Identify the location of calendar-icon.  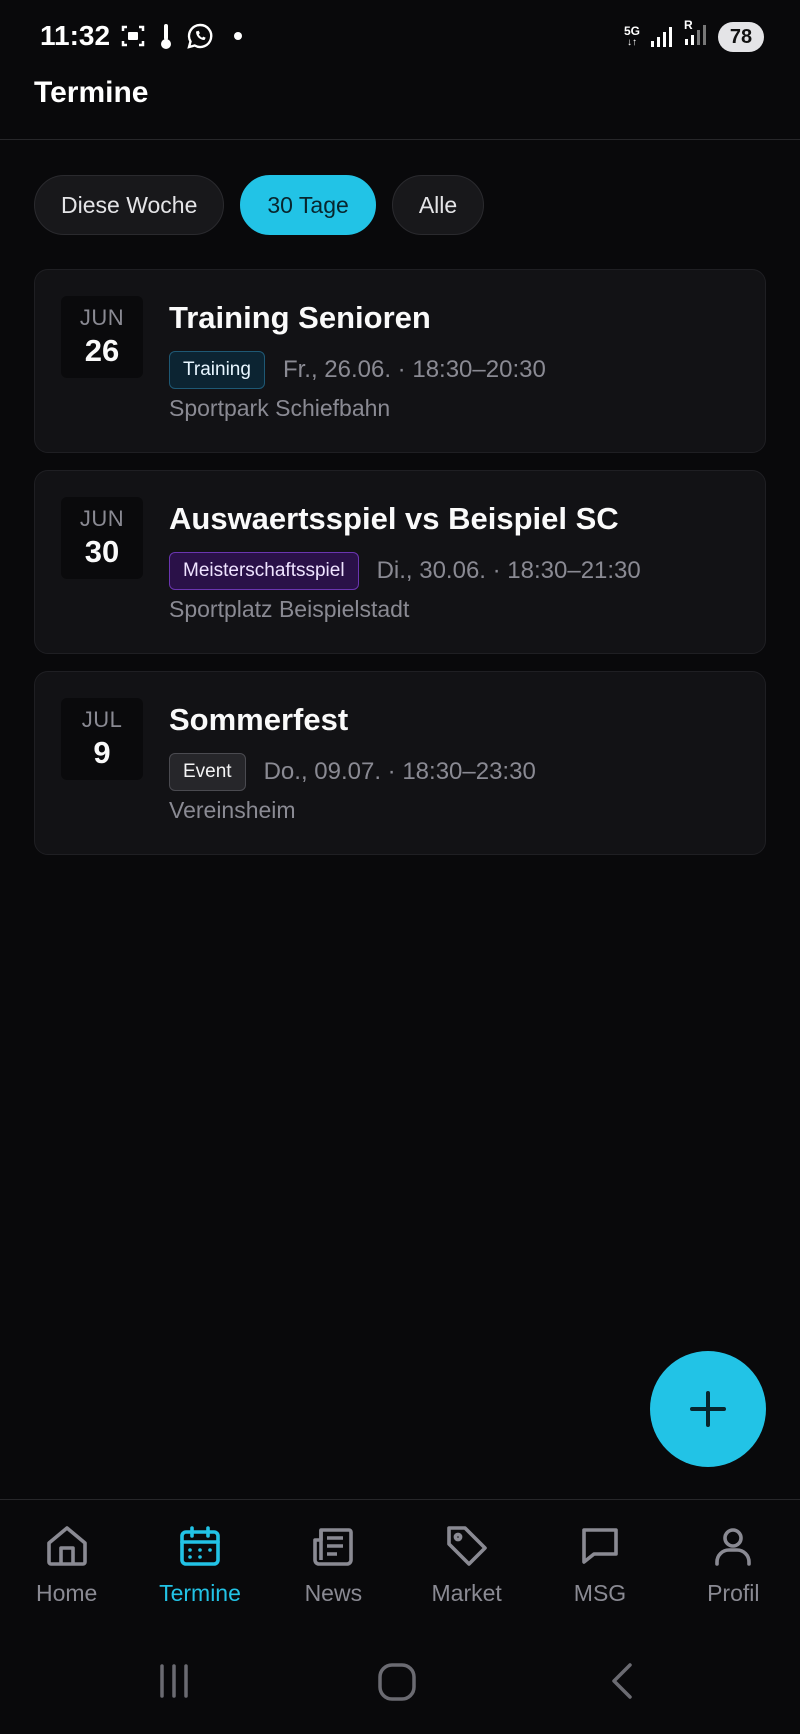
(200, 1546).